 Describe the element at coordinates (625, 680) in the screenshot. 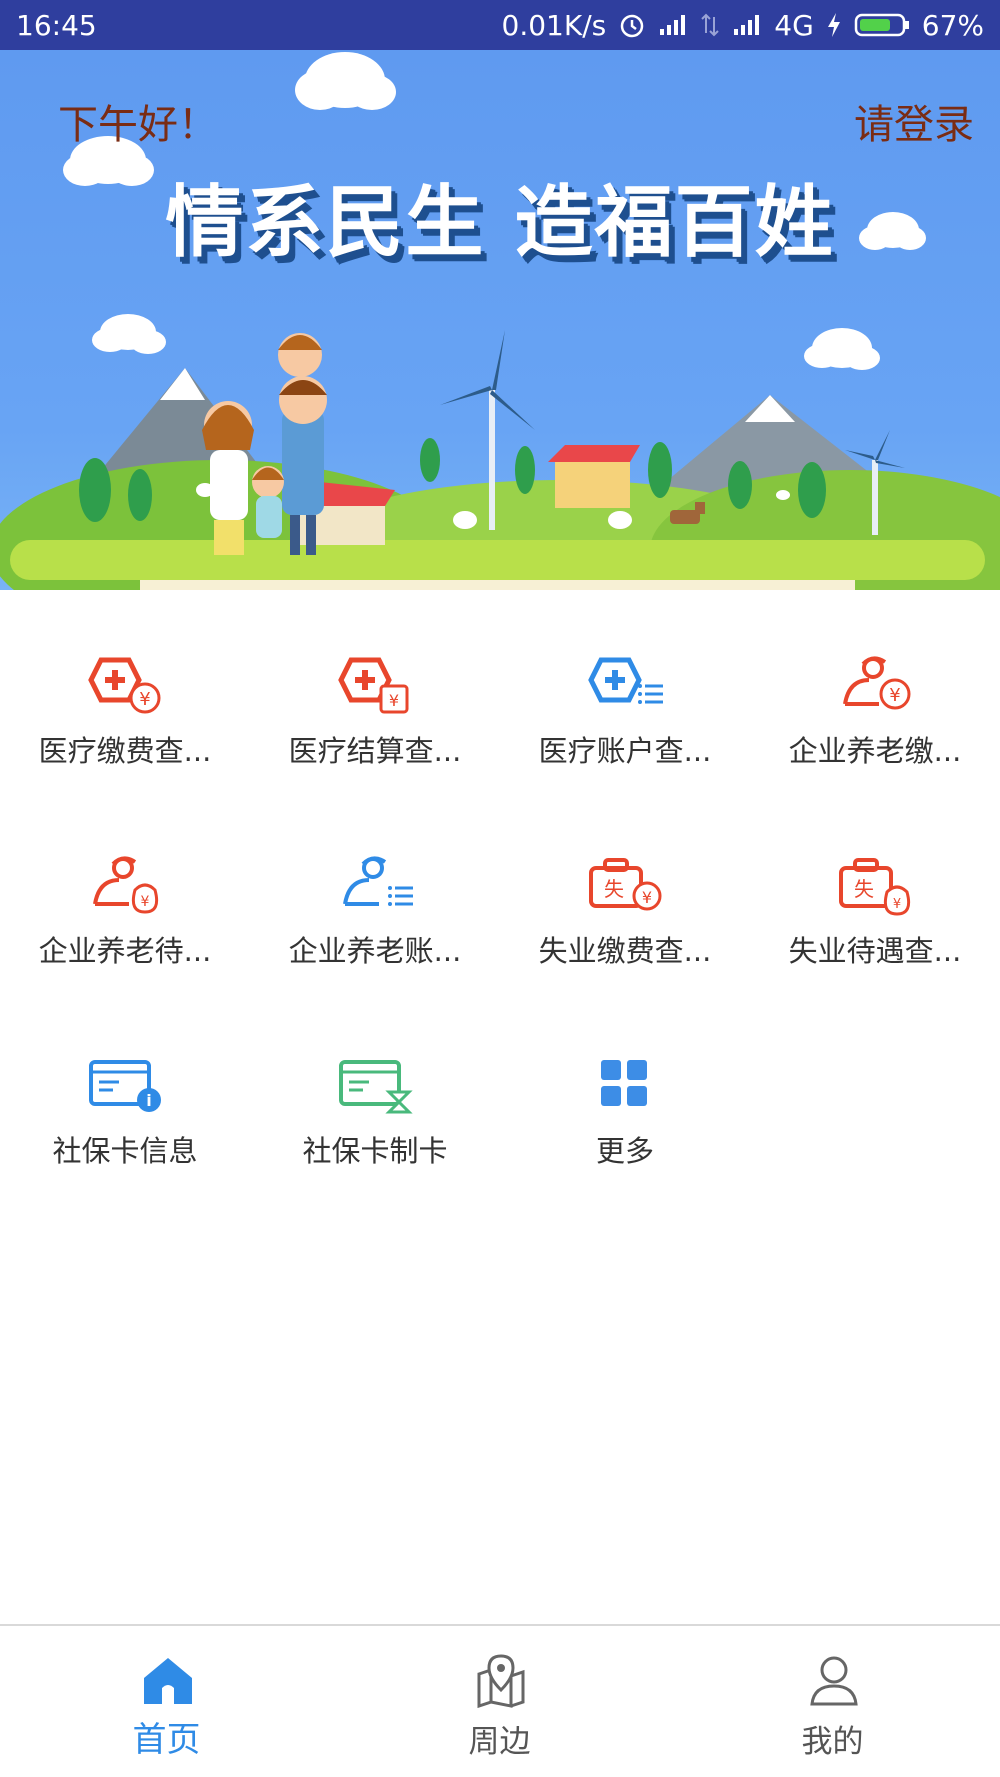

I see `medical-account-icon` at that location.